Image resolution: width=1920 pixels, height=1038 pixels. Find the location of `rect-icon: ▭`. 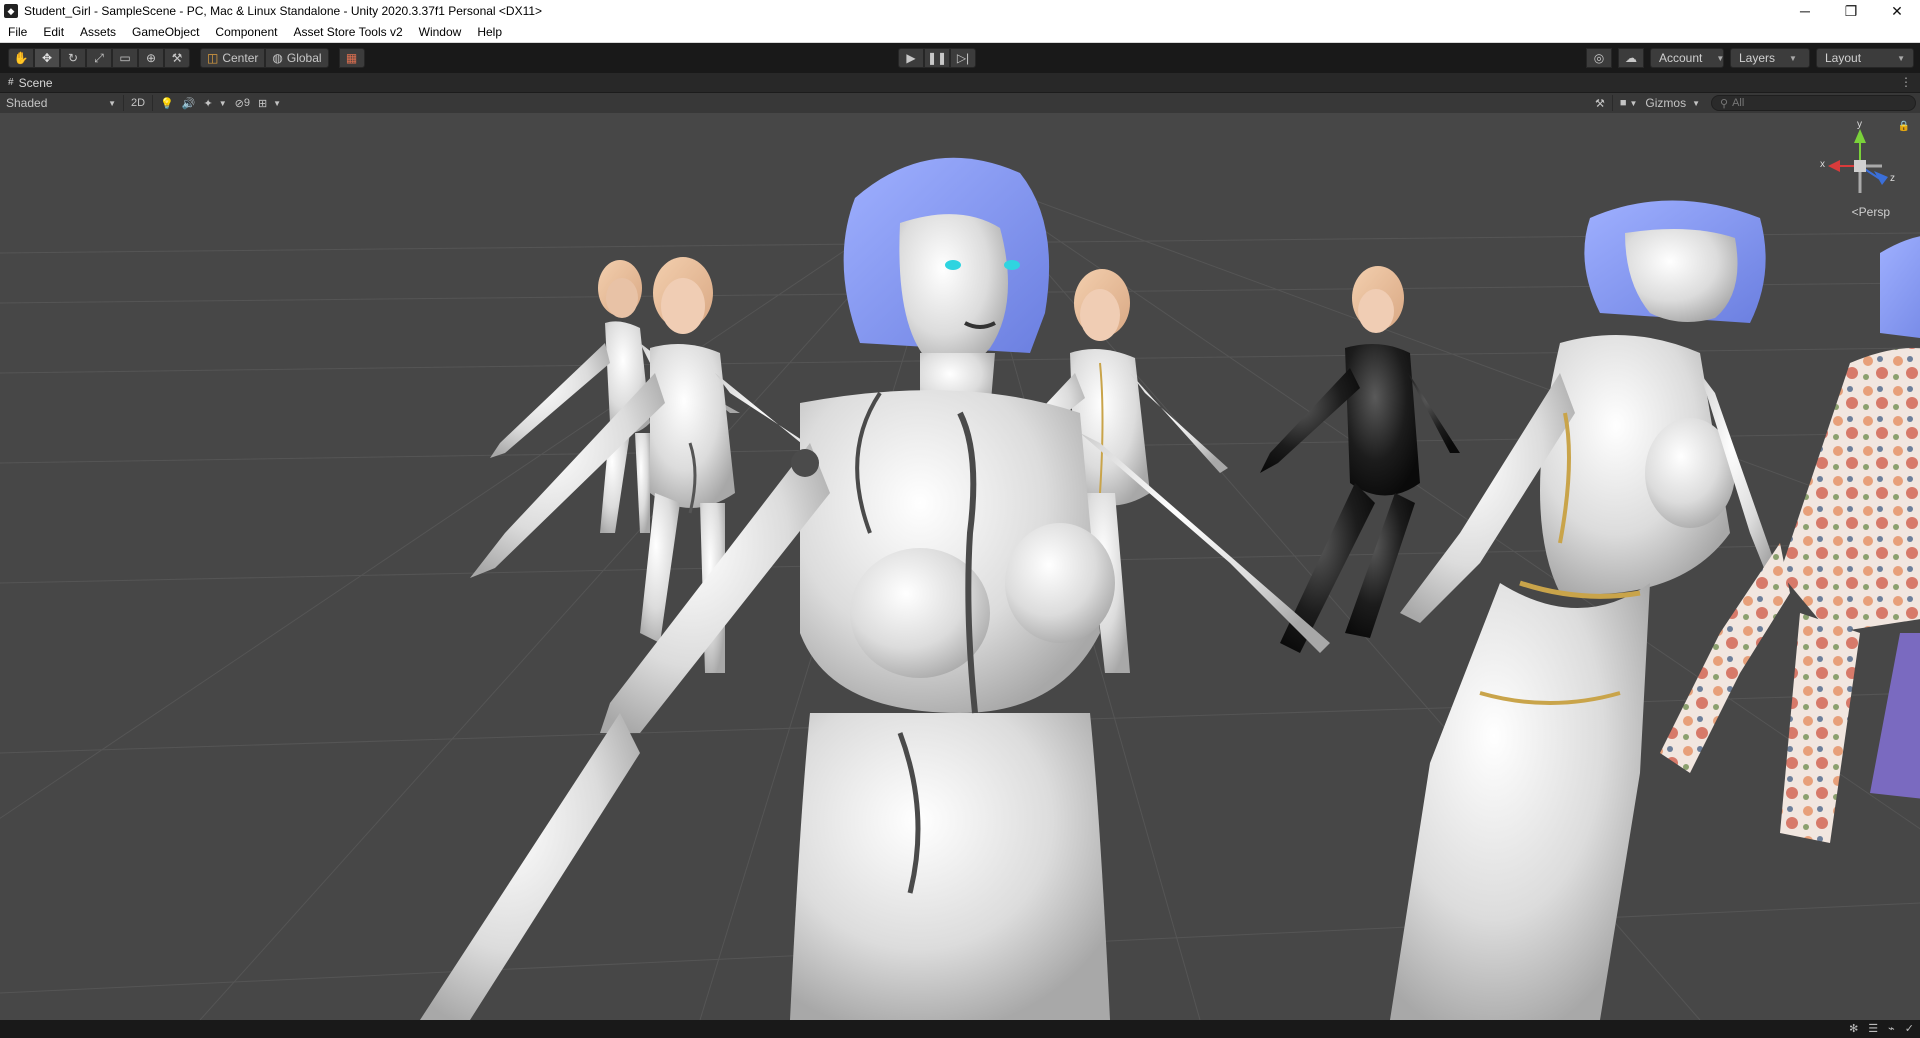

rect-icon: ▭ is located at coordinates (125, 58).